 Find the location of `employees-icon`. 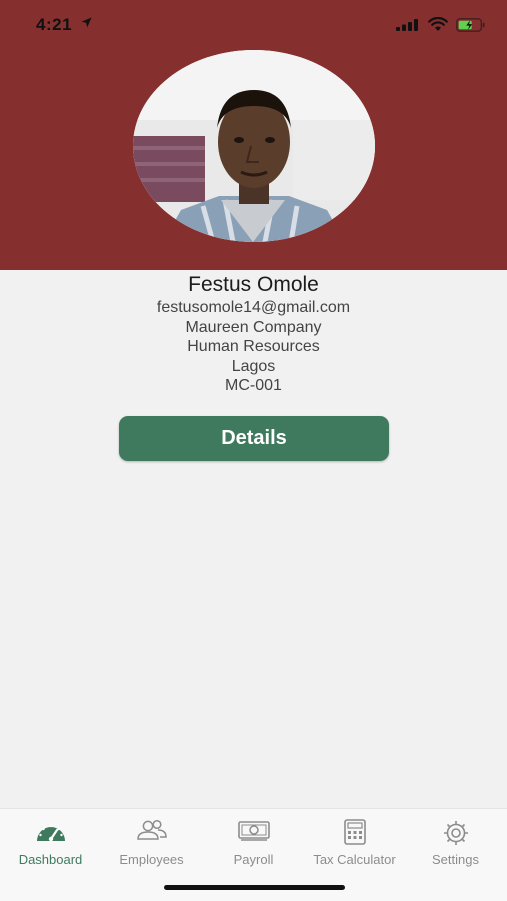

employees-icon is located at coordinates (151, 829).